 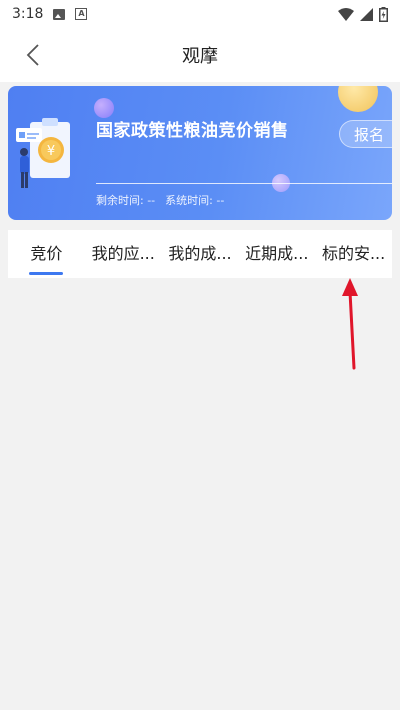 What do you see at coordinates (346, 14) in the screenshot?
I see `wifi-icon` at bounding box center [346, 14].